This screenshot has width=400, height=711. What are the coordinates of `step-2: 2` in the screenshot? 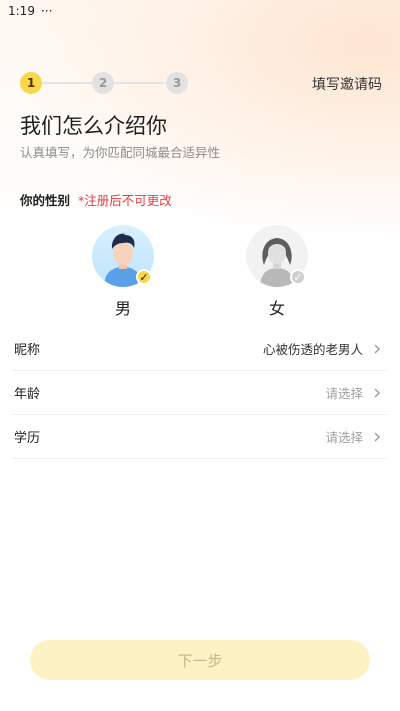 It's located at (103, 83).